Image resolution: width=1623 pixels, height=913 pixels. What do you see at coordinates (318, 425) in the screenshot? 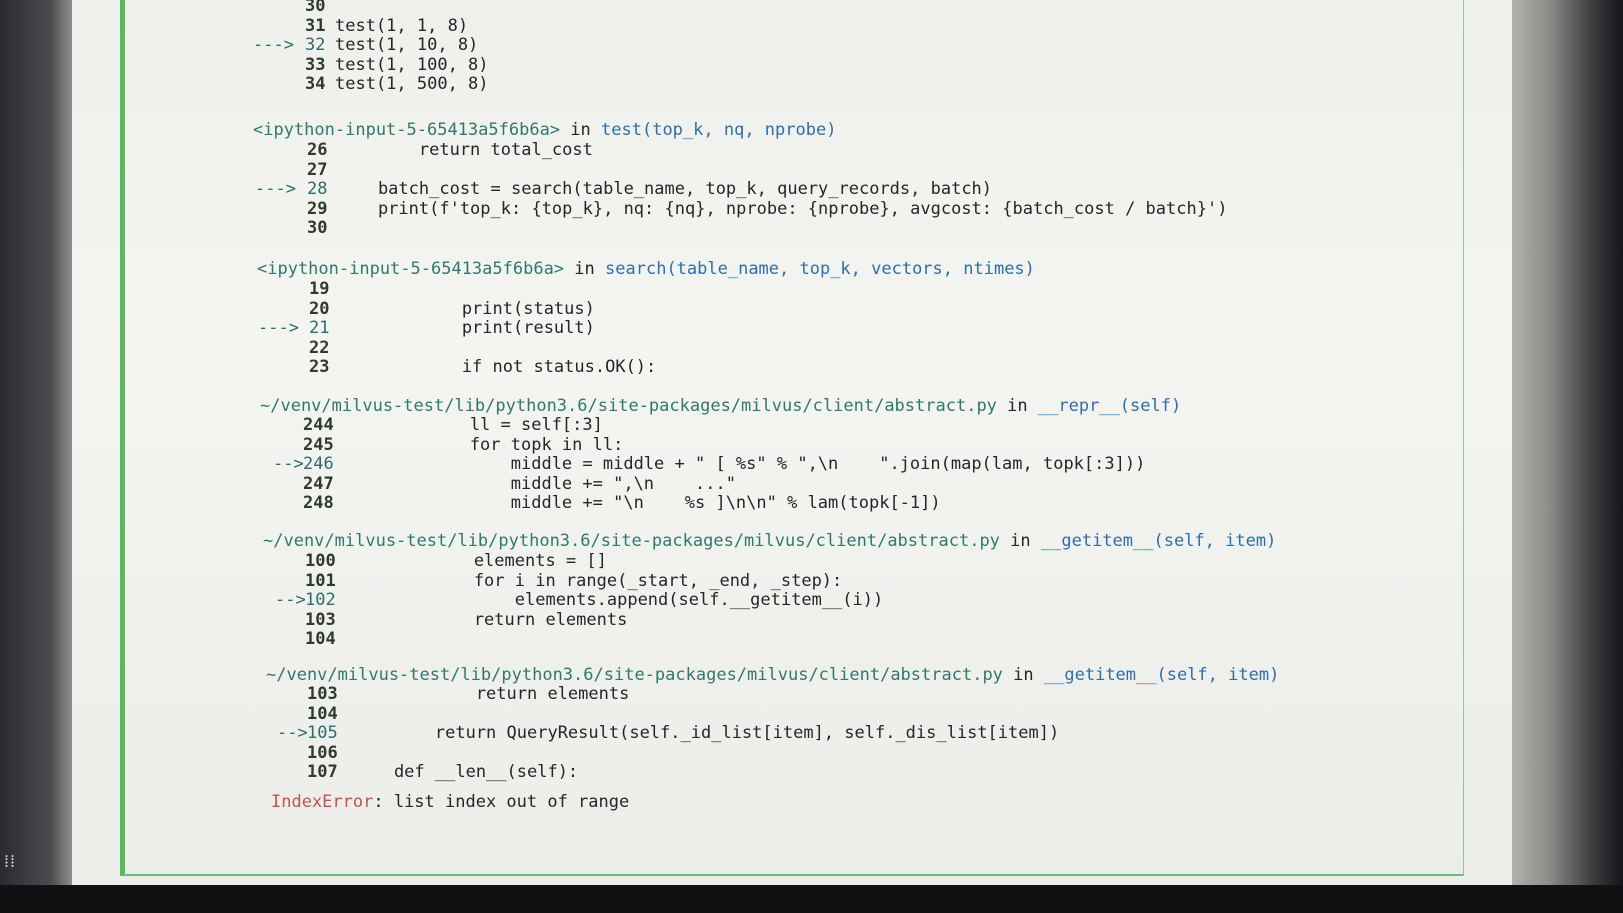
I see `line-number: 244` at bounding box center [318, 425].